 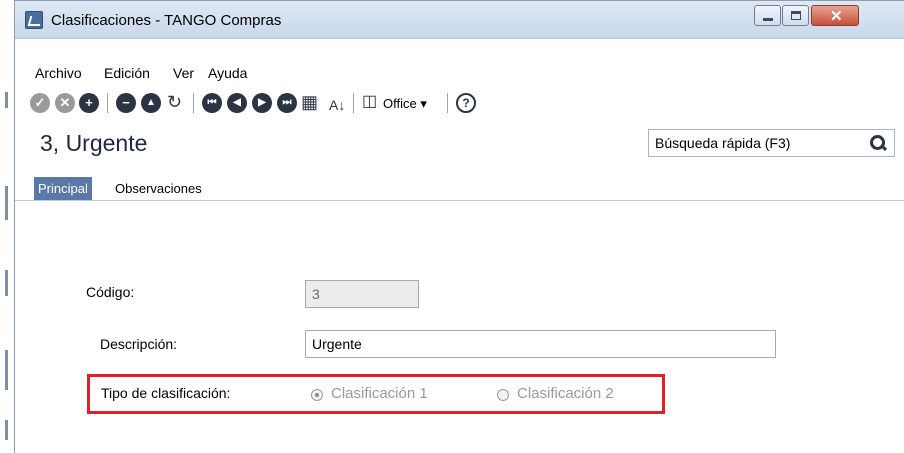 What do you see at coordinates (212, 103) in the screenshot?
I see `first-record-icon: ⏮` at bounding box center [212, 103].